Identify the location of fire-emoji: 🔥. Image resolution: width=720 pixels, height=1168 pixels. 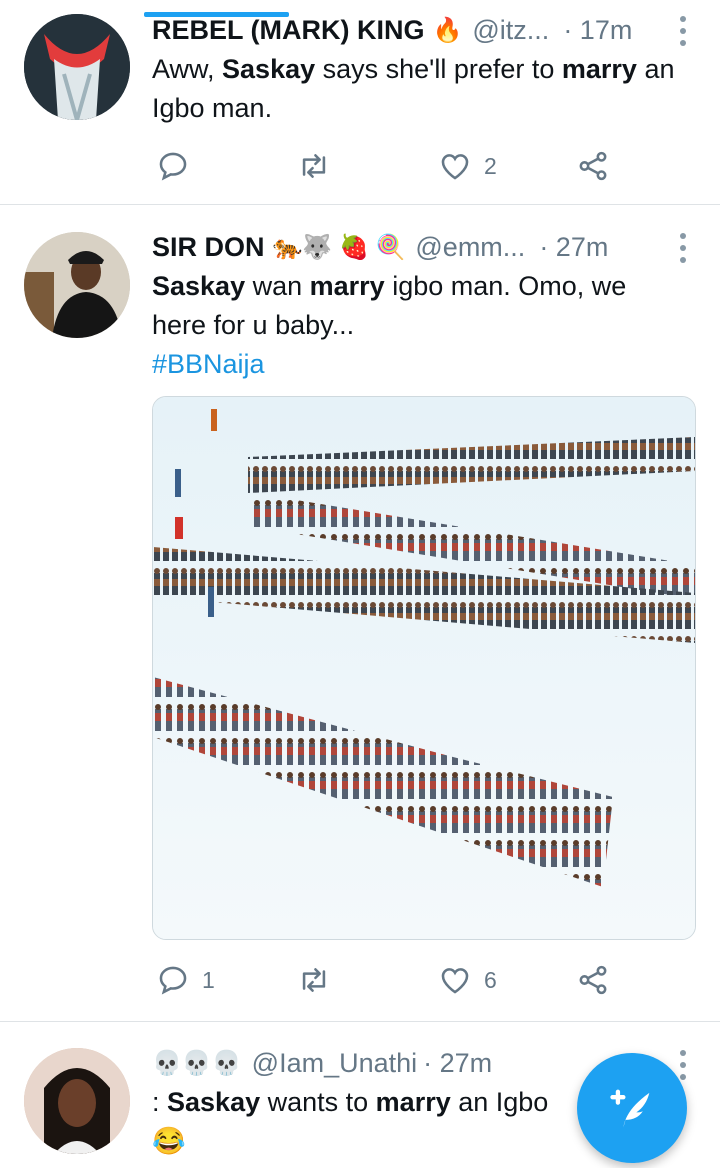
(447, 30).